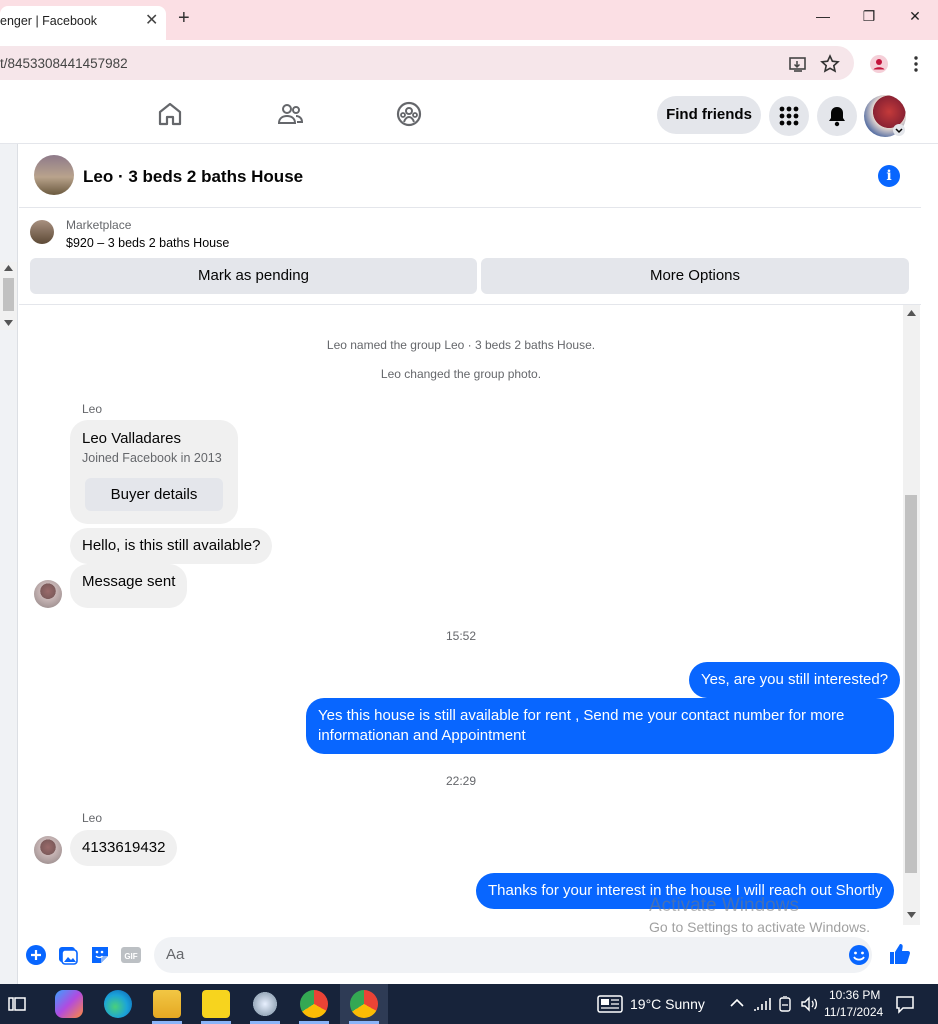  I want to click on new-tab-button: +, so click(184, 18).